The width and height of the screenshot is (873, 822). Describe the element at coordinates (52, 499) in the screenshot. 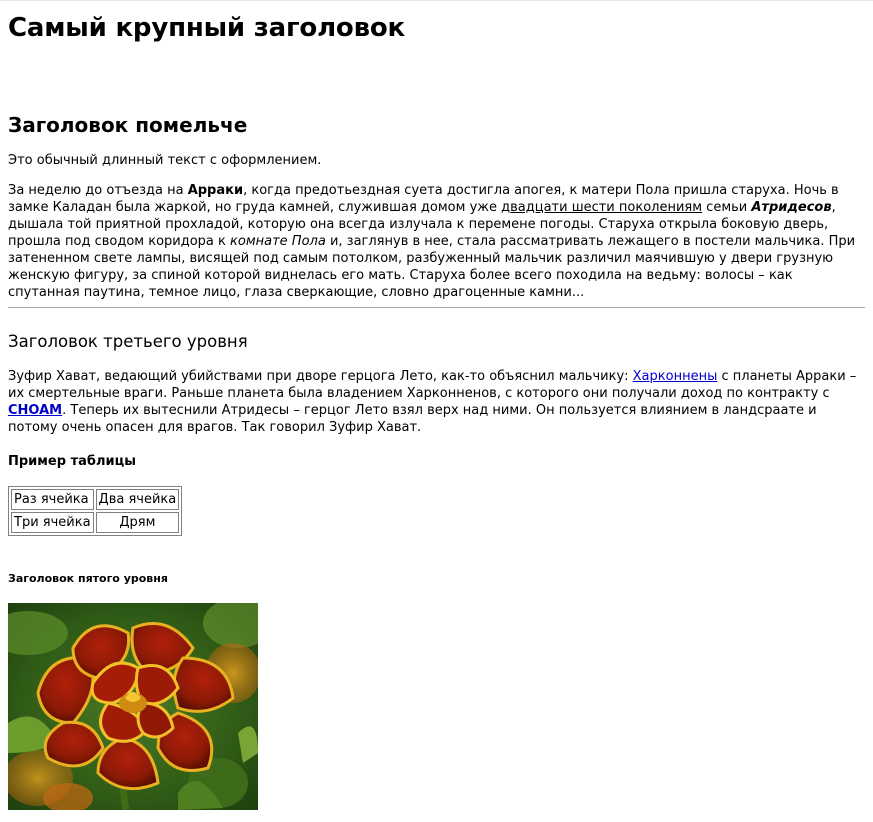

I see `table-cell: Раз ячейка` at that location.